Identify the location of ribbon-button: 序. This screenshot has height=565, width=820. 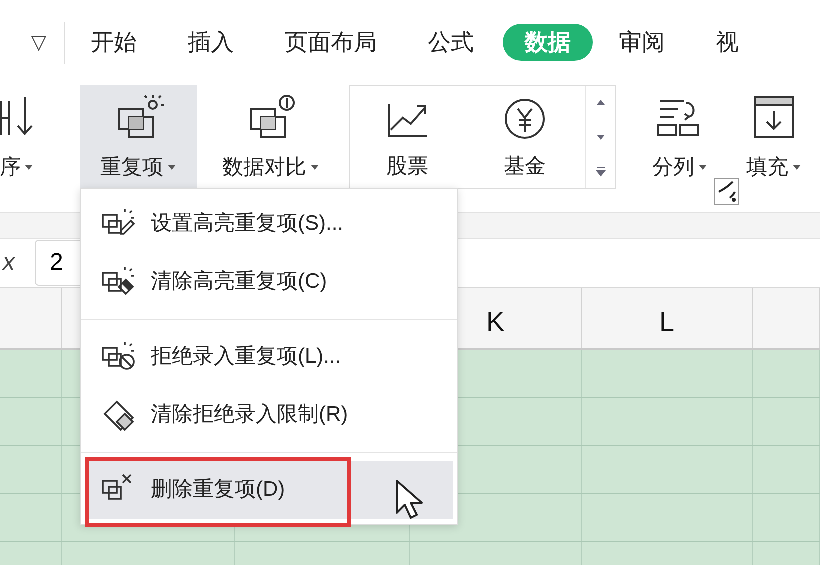
(23, 137).